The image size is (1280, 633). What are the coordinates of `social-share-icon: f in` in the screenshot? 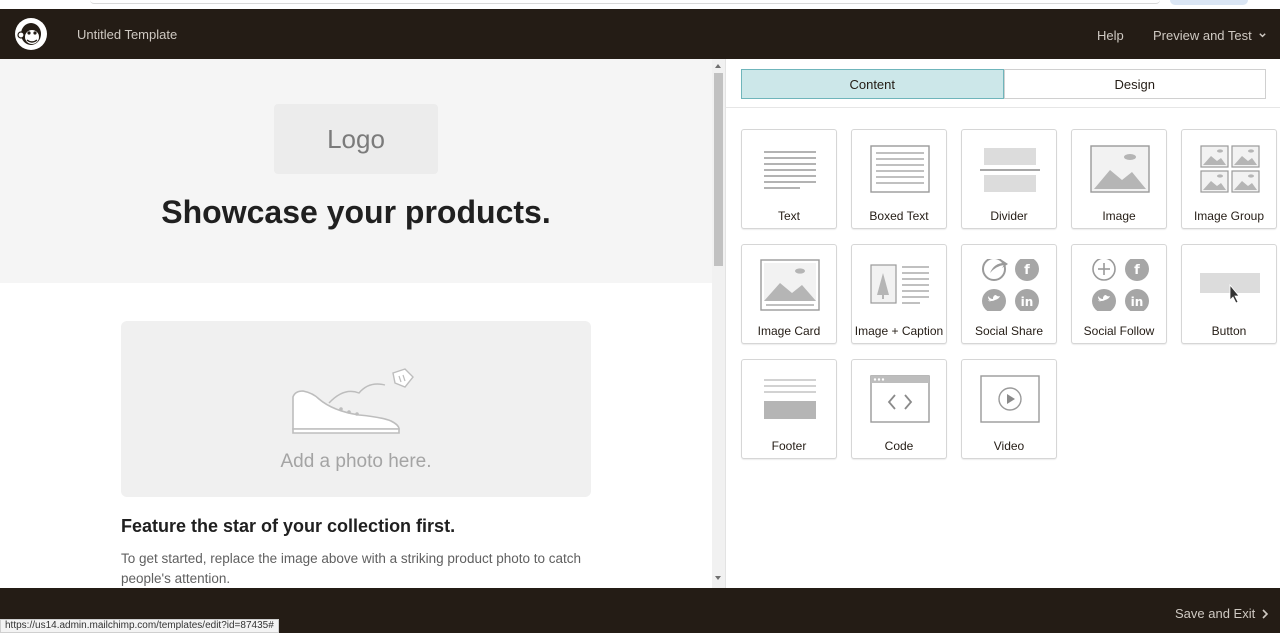 It's located at (1010, 285).